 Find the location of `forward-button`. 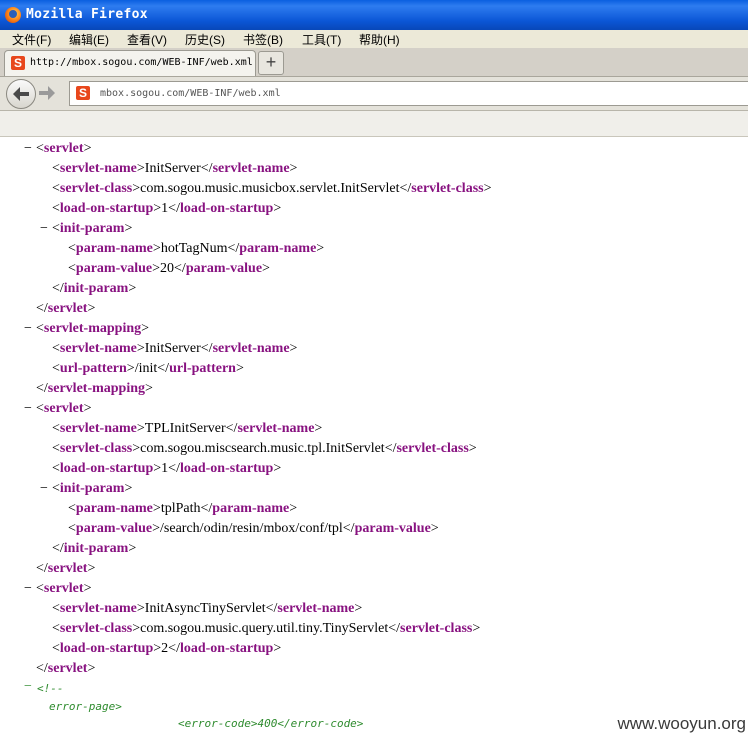

forward-button is located at coordinates (49, 93).